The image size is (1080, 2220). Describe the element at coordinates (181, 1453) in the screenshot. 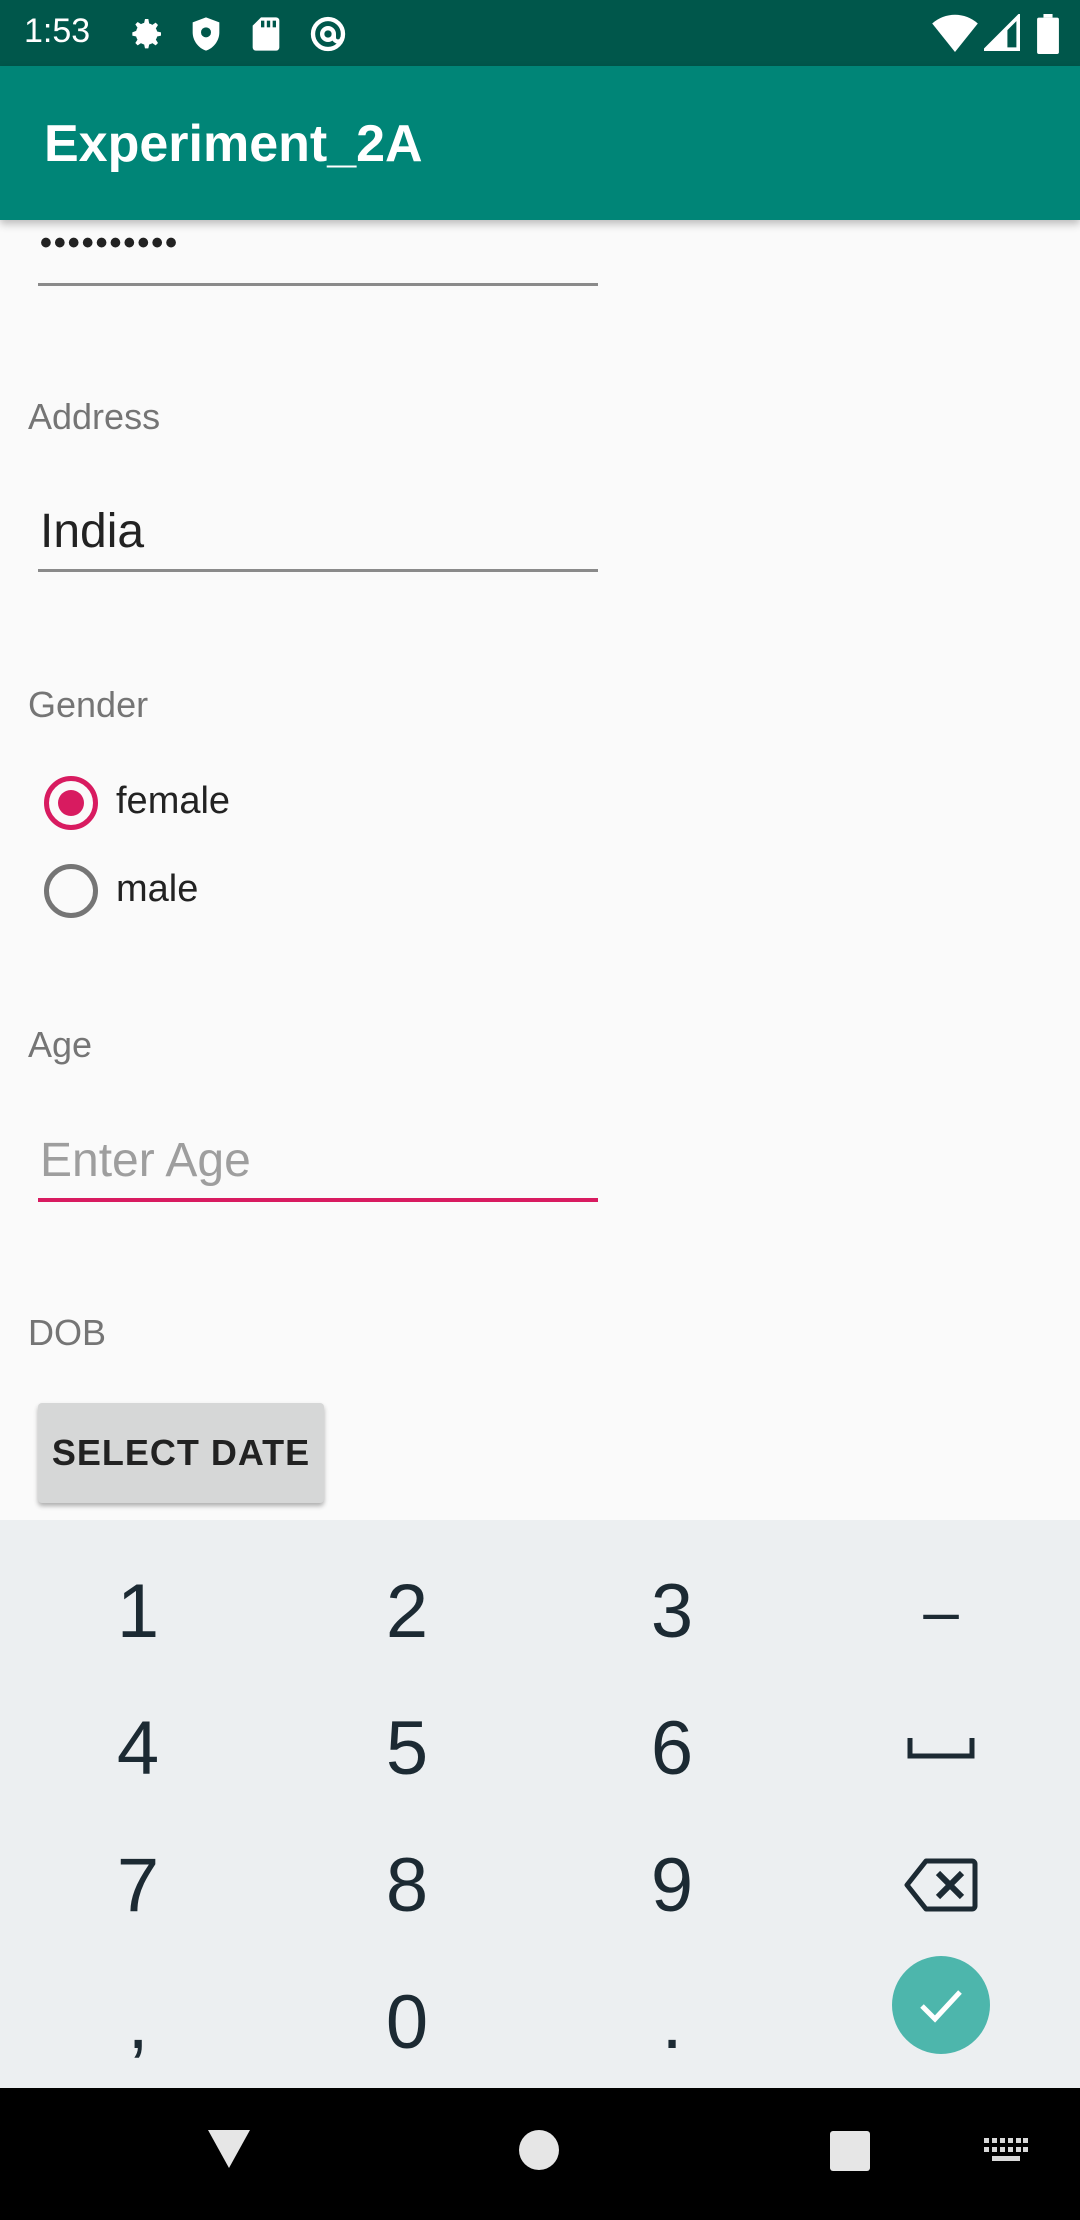

I see `select-date-button: SELECT DATE` at that location.